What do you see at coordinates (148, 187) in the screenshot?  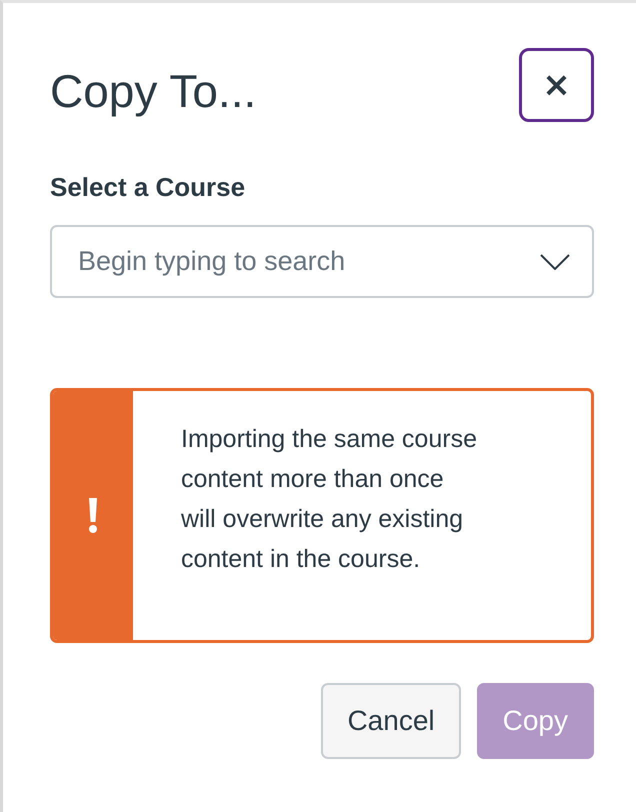 I see `field-label: Select a Course` at bounding box center [148, 187].